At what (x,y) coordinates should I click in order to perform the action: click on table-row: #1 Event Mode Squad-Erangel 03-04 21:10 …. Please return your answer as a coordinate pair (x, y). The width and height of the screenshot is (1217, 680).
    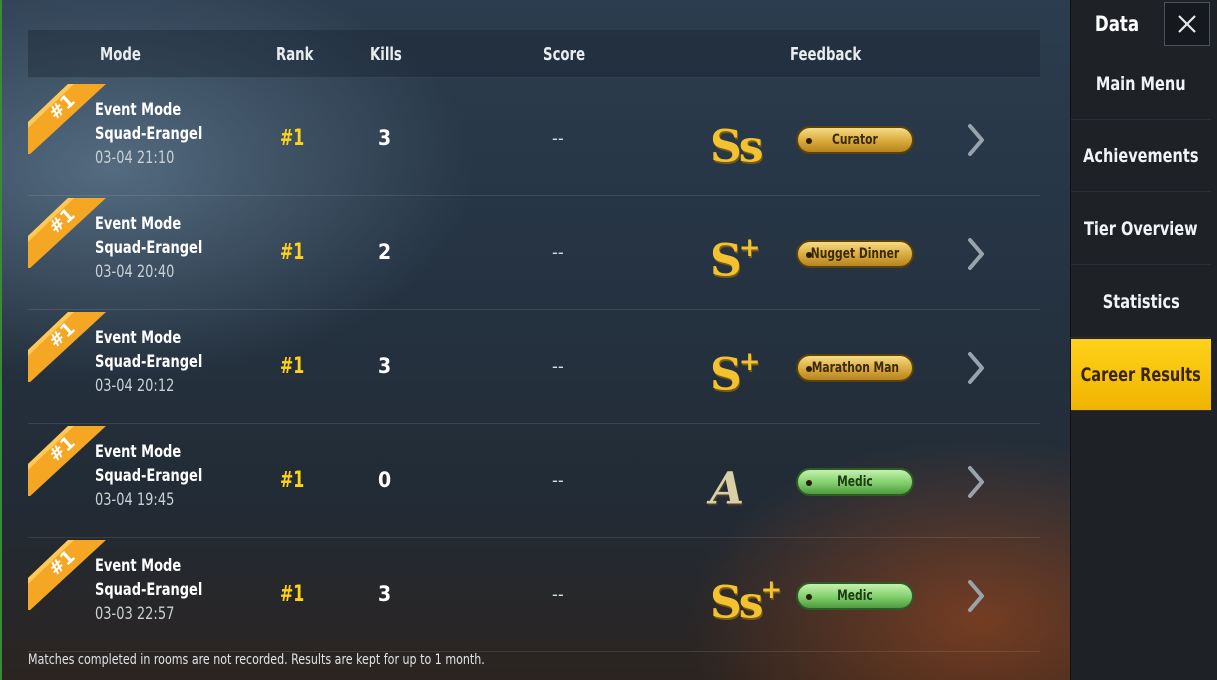
    Looking at the image, I should click on (534, 139).